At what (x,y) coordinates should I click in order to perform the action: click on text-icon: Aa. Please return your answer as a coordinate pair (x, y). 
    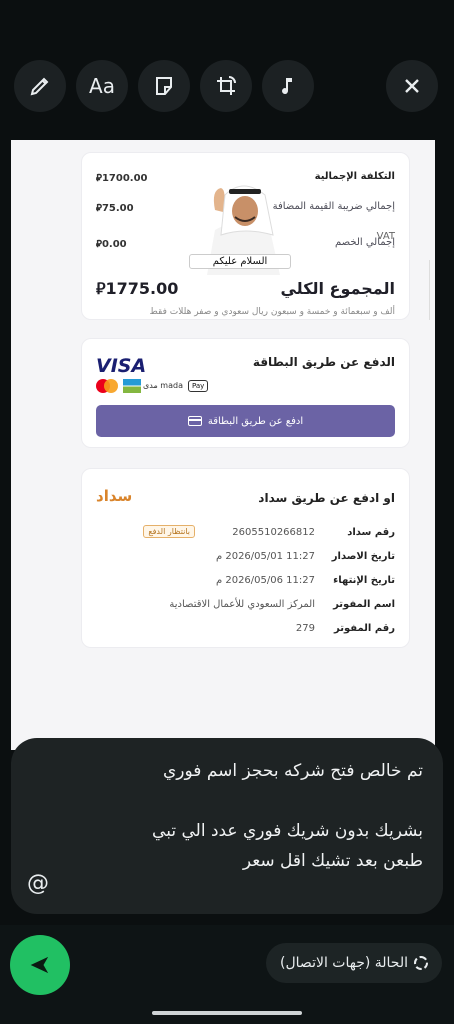
    Looking at the image, I should click on (102, 86).